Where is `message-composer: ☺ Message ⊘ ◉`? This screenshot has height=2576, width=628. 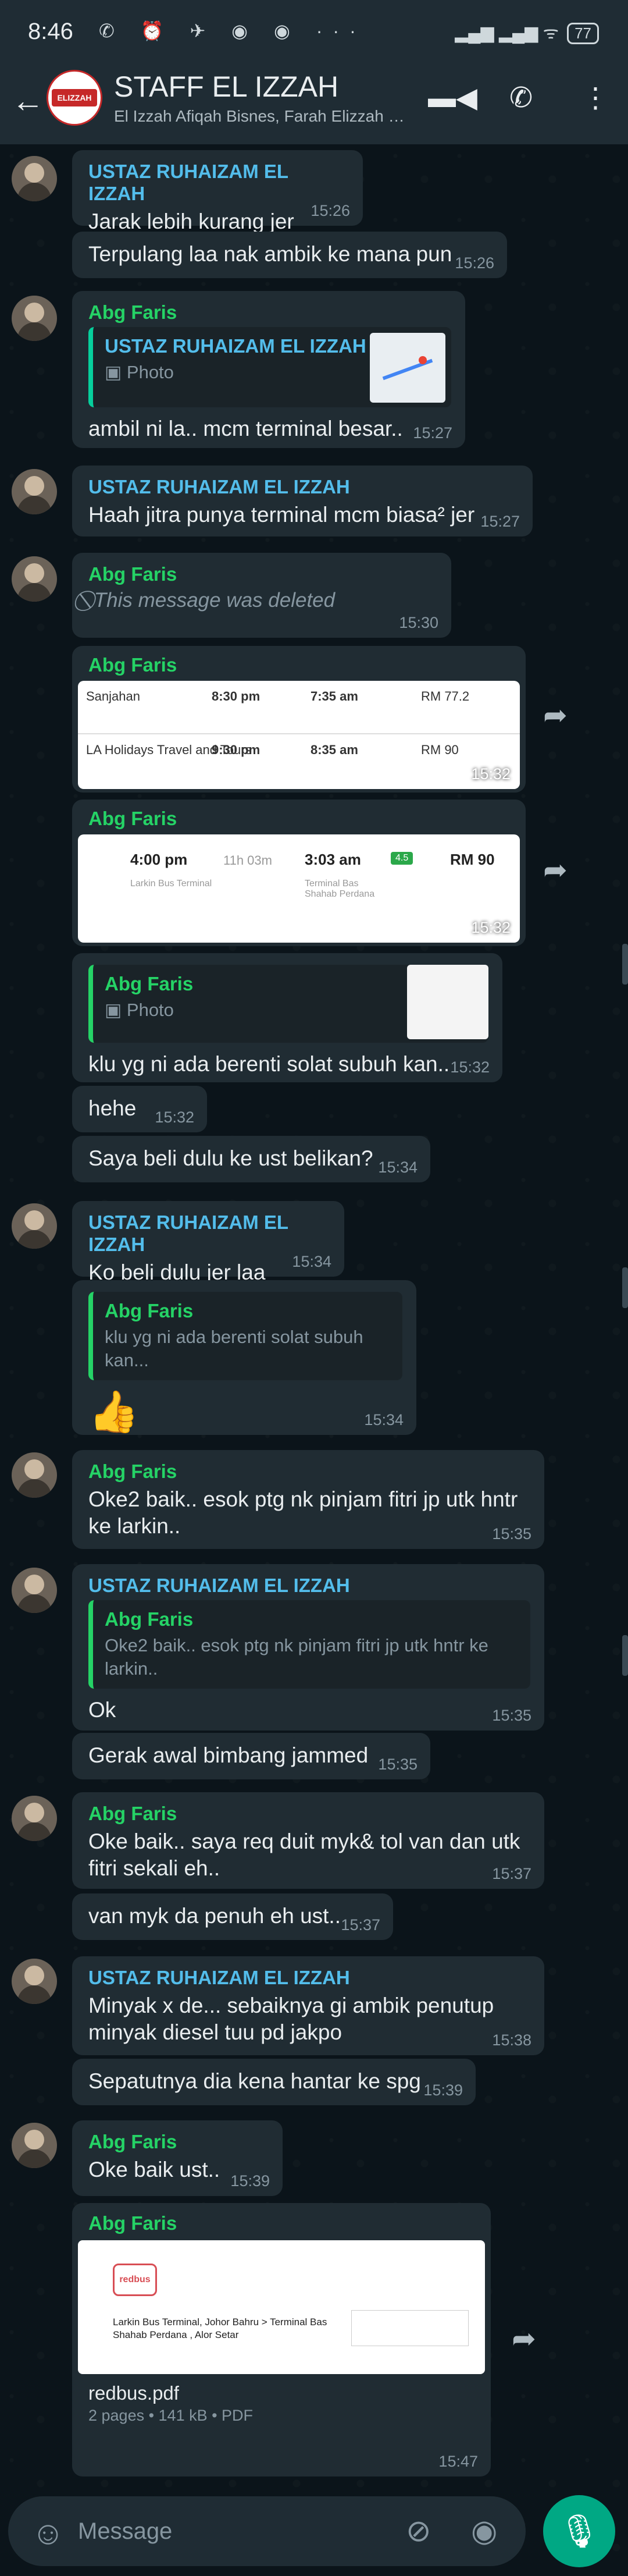
message-composer: ☺ Message ⊘ ◉ is located at coordinates (267, 2531).